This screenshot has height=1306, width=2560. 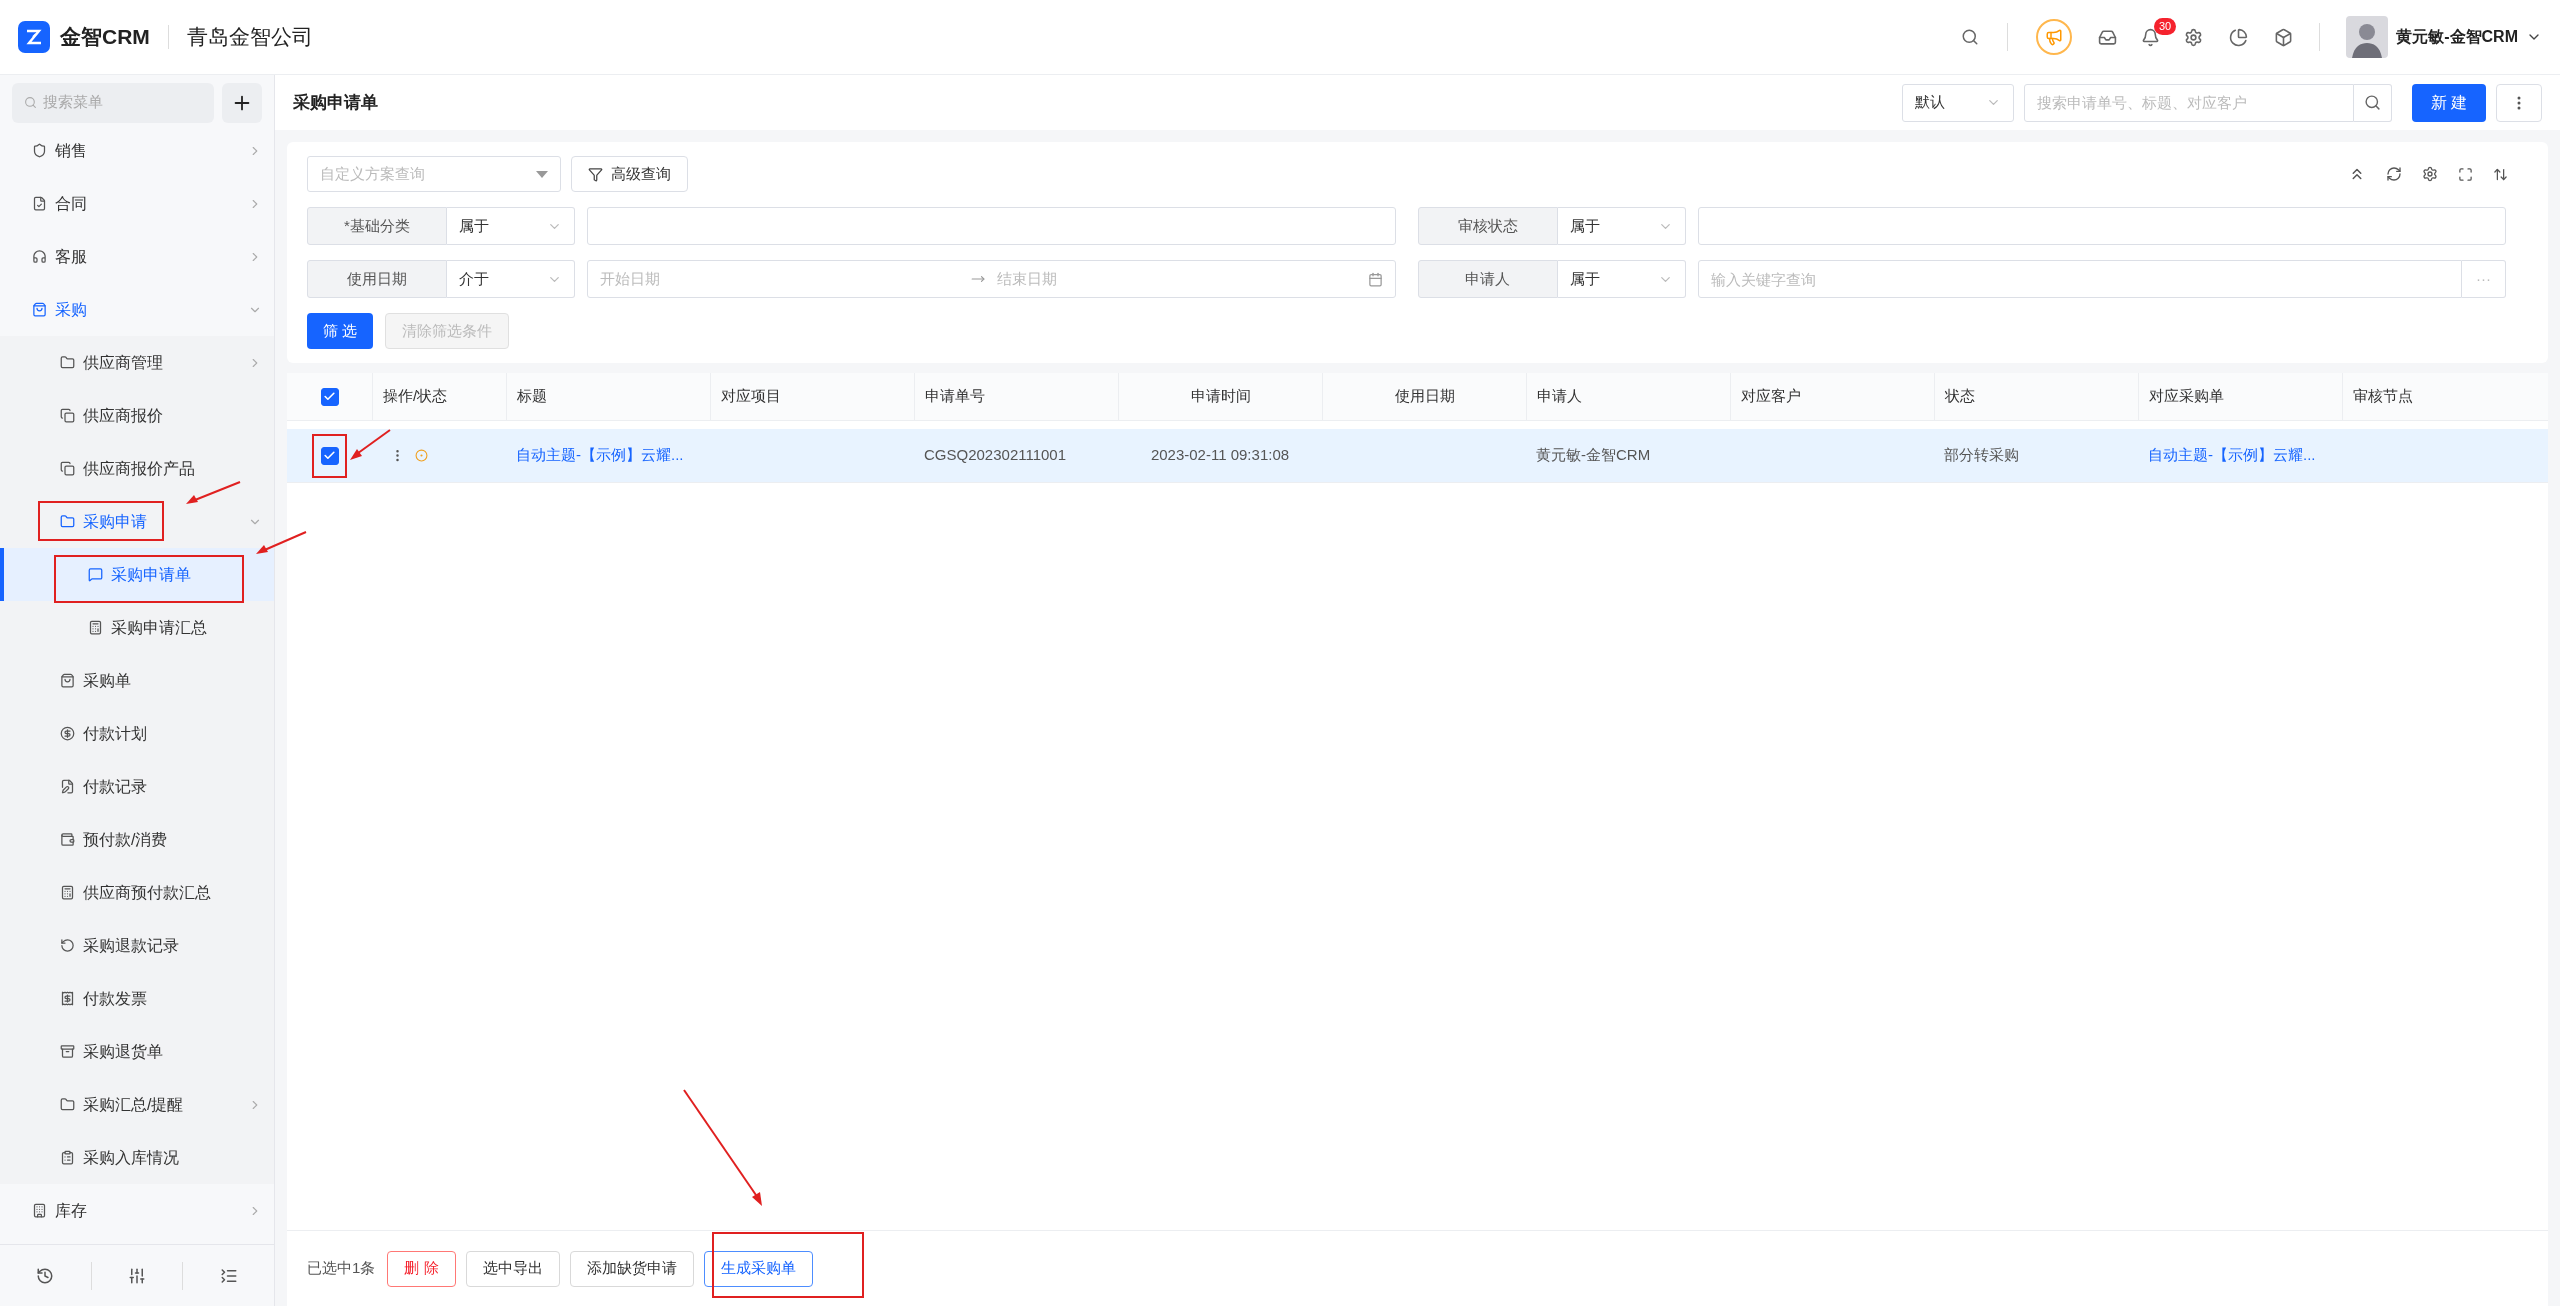 I want to click on action-button: 生成采购单, so click(x=758, y=1268).